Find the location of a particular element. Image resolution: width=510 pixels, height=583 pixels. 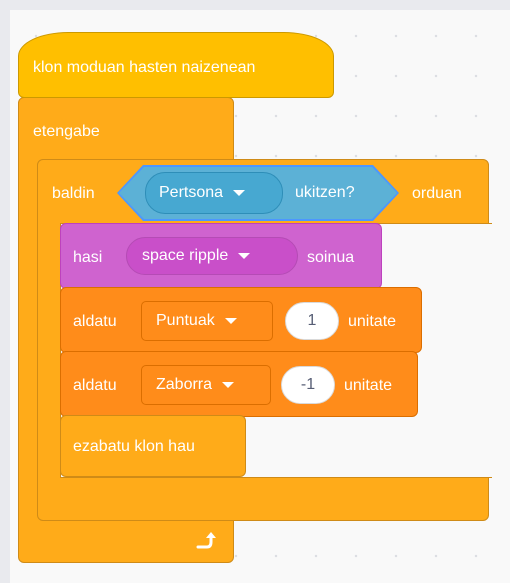

sound-menu: space ripple is located at coordinates (212, 256).